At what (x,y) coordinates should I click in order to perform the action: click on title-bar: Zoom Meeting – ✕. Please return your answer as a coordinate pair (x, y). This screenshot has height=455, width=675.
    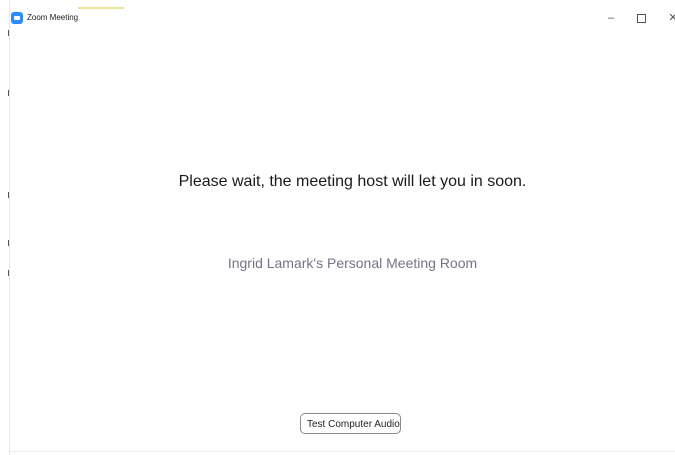
    Looking at the image, I should click on (342, 20).